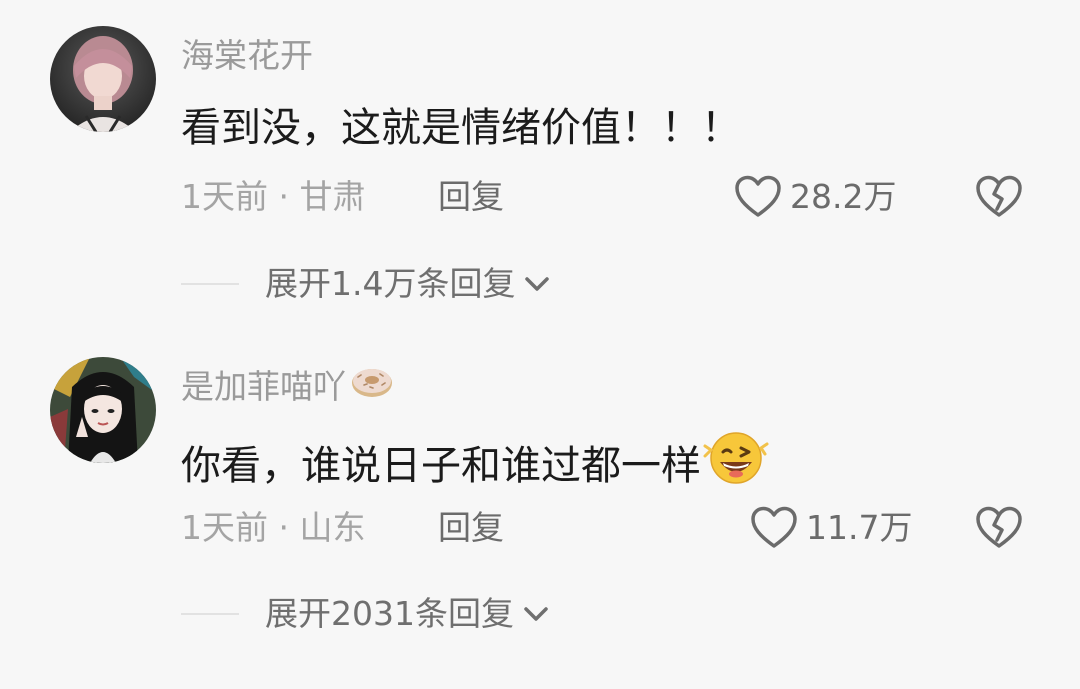 The width and height of the screenshot is (1080, 689). What do you see at coordinates (441, 466) in the screenshot?
I see `comment-text-content: 你看，谁说日子和谁过都一样` at bounding box center [441, 466].